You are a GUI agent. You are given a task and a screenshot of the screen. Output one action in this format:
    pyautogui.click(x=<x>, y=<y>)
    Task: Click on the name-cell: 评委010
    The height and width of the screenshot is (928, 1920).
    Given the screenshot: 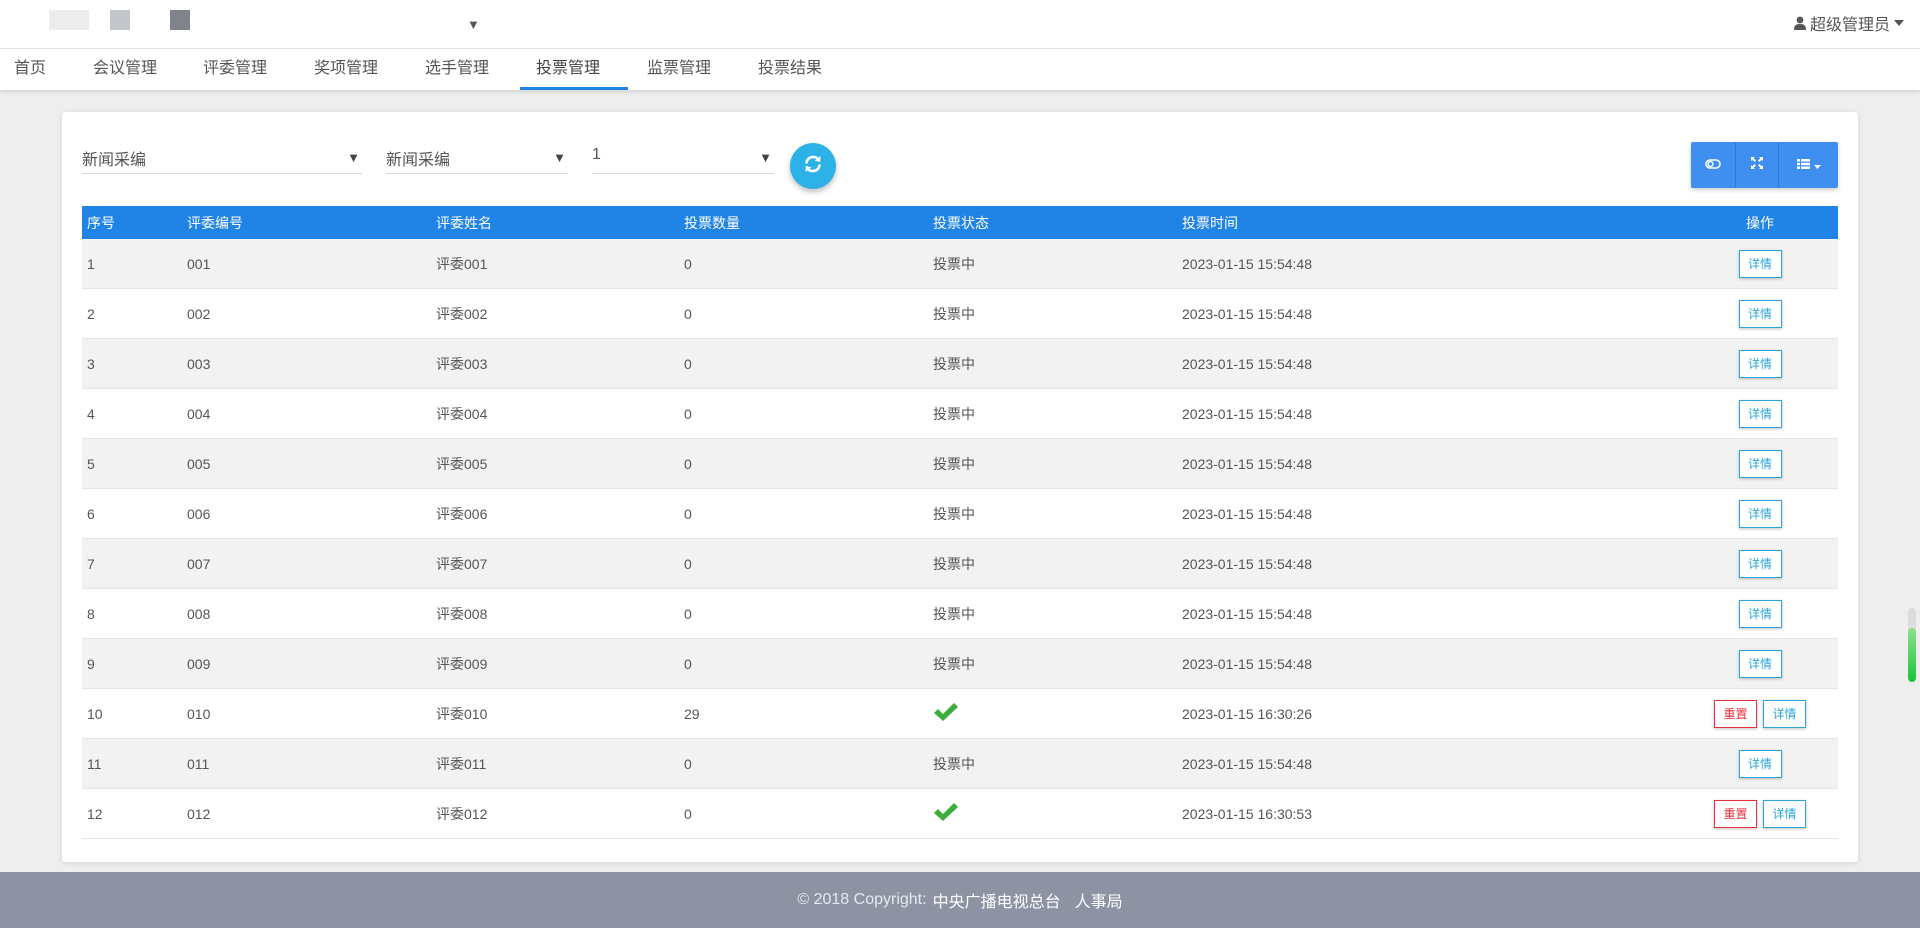 What is the action you would take?
    pyautogui.click(x=462, y=713)
    